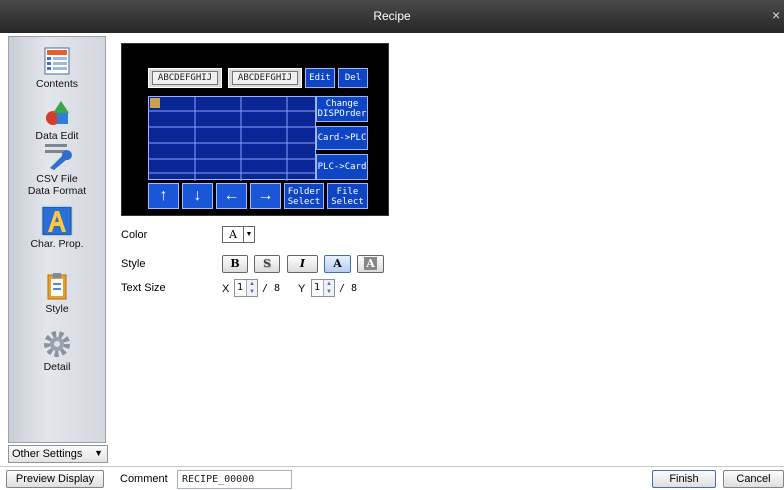  I want to click on raised-text-button: A, so click(370, 264).